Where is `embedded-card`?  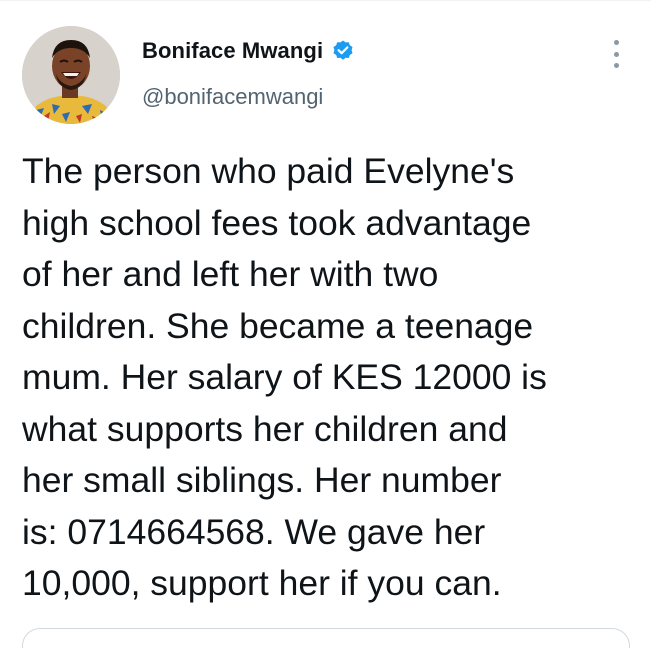 embedded-card is located at coordinates (326, 638).